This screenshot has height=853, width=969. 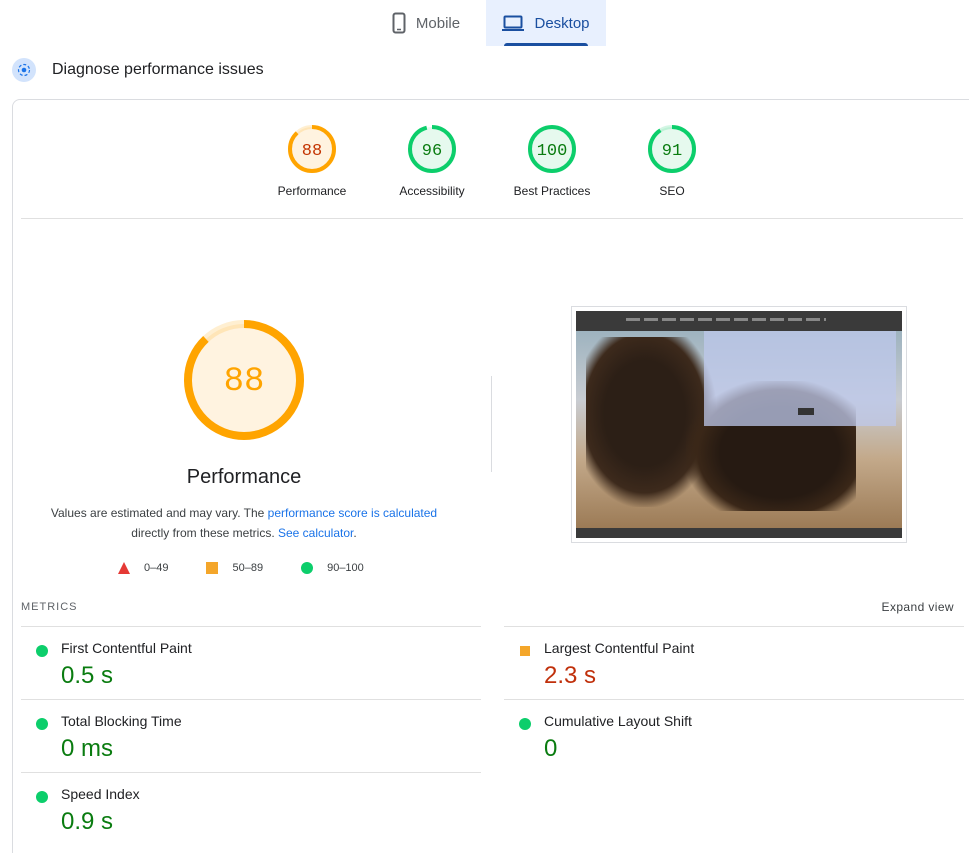 I want to click on device-tabs: Mobile Desktop, so click(x=486, y=23).